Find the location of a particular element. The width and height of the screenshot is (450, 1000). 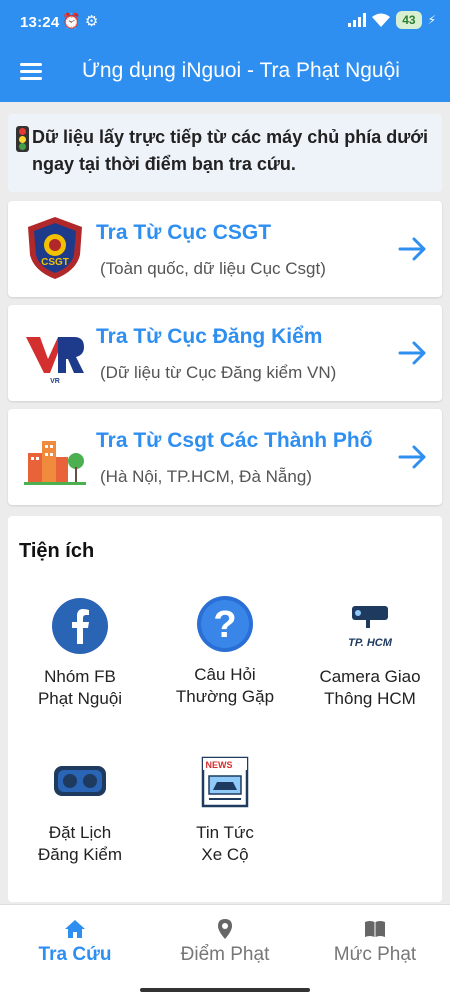

book-icon is located at coordinates (375, 929).